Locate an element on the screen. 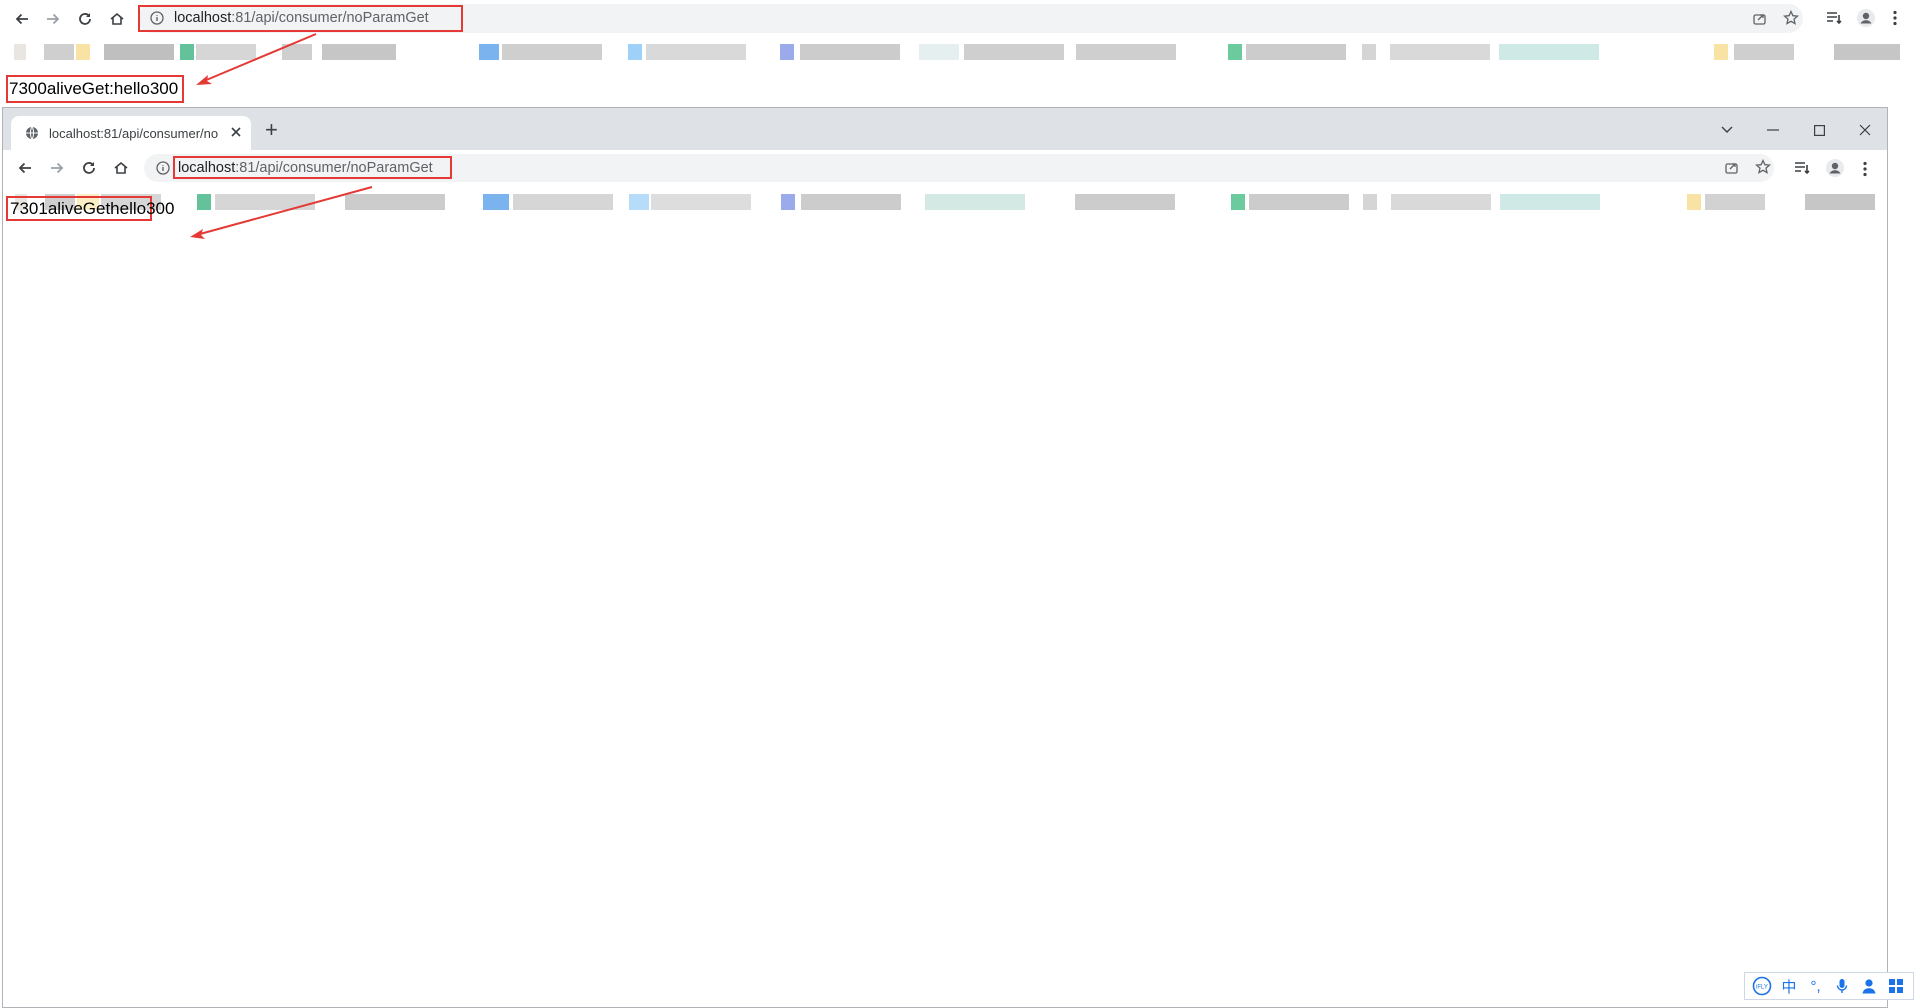 Image resolution: width=1920 pixels, height=1008 pixels. ifly-logo-lettering: iFLY is located at coordinates (1762, 988).